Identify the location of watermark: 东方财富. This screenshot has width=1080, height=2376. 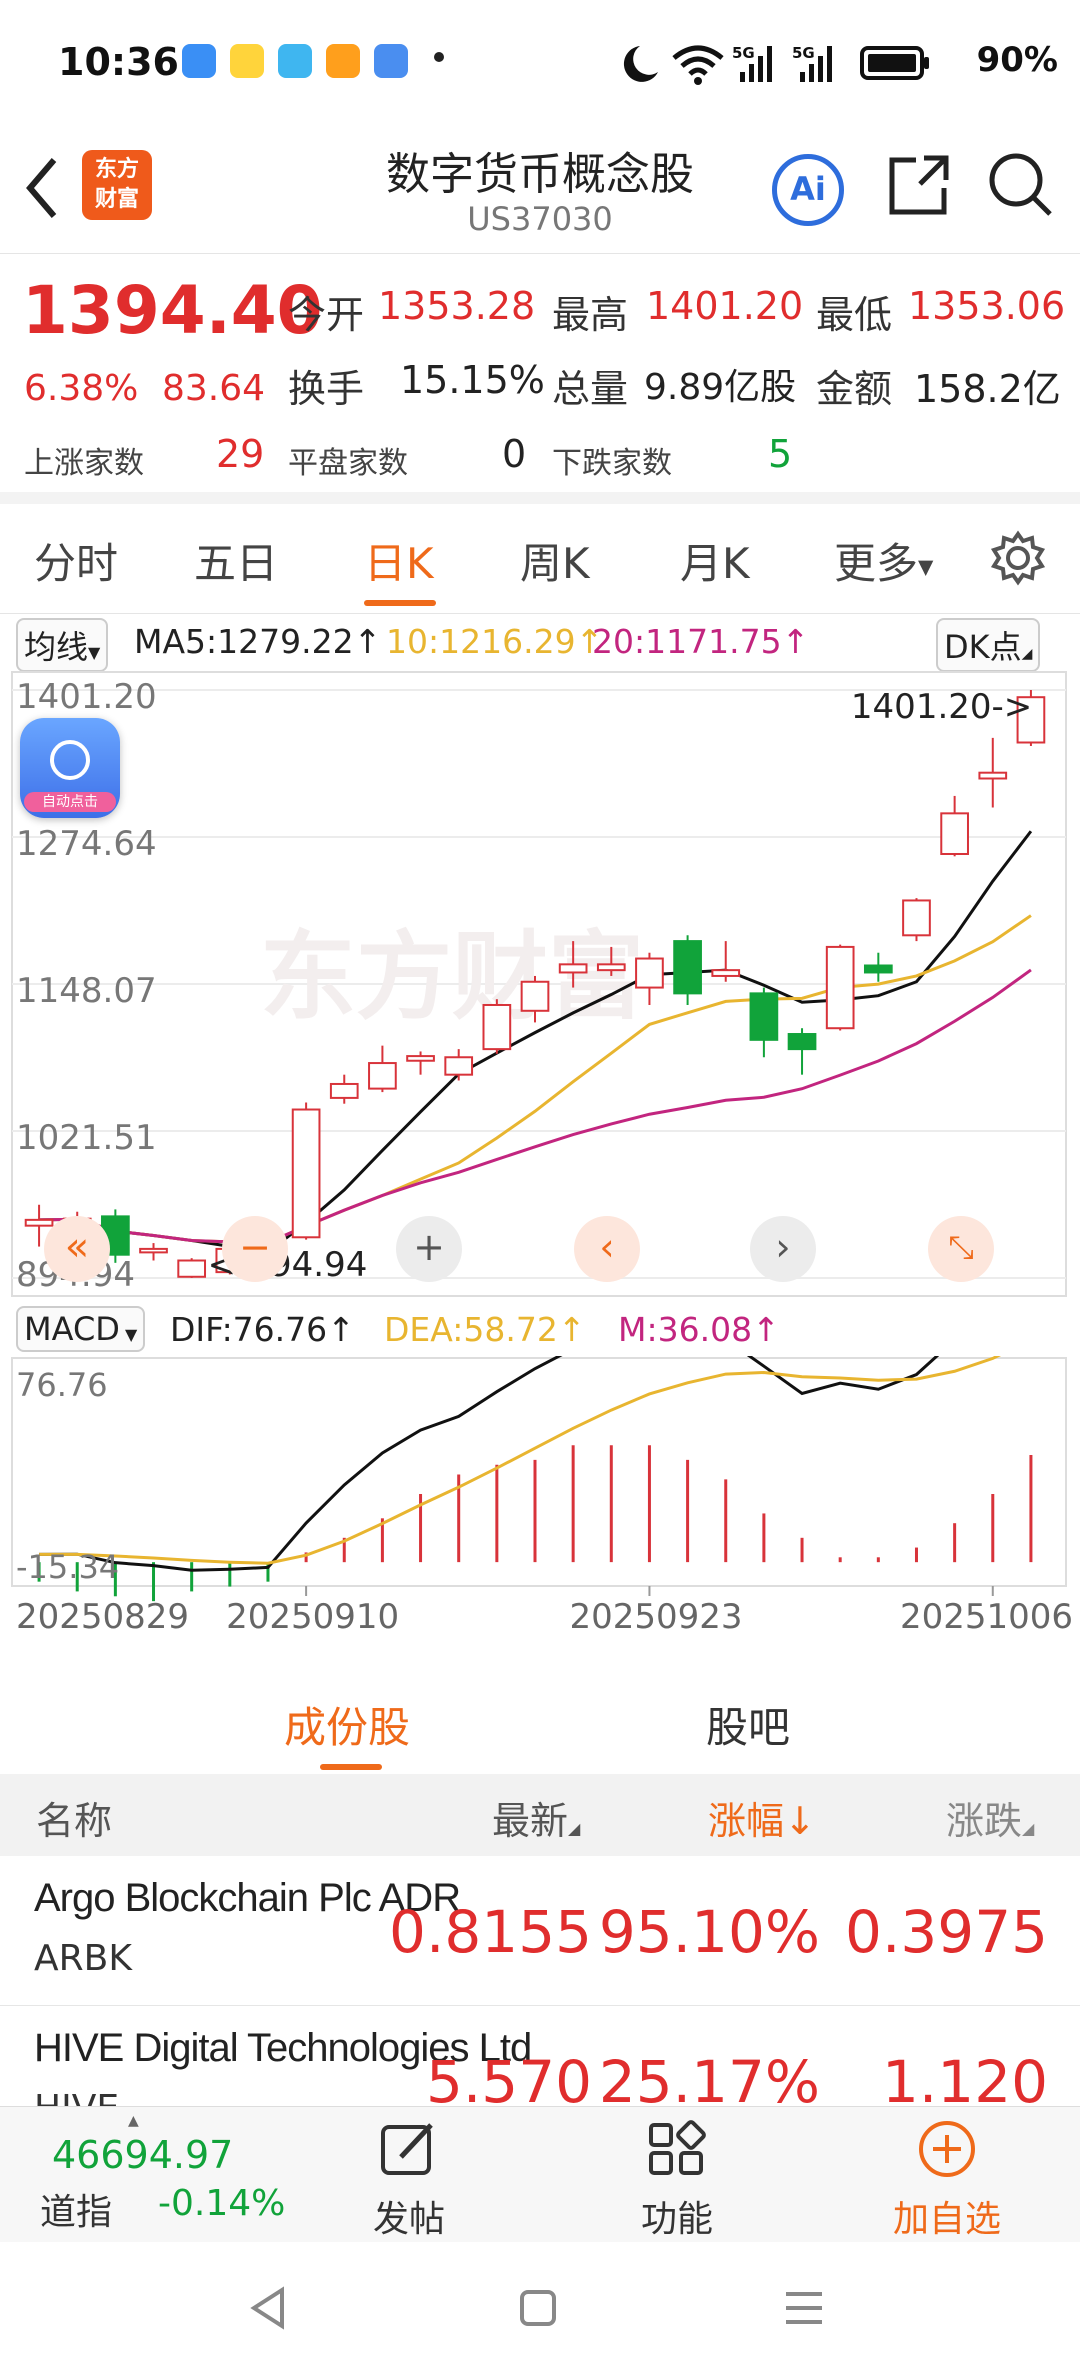
(452, 977).